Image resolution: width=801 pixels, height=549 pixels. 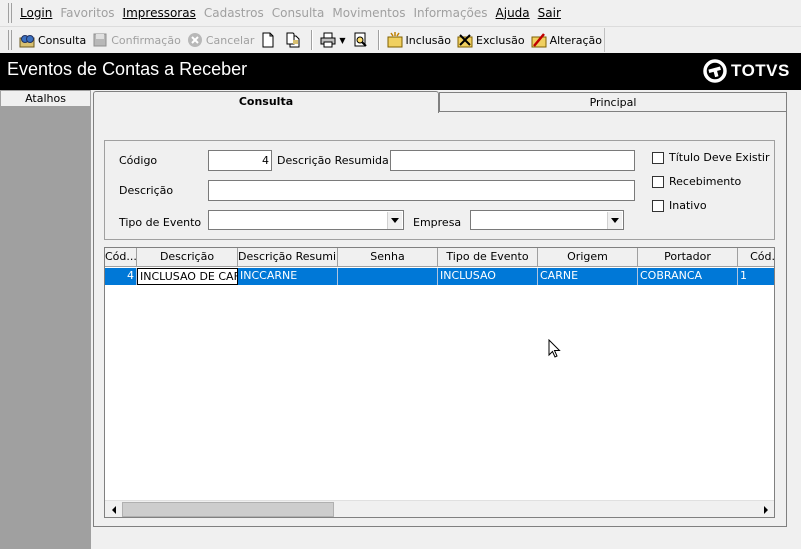 I want to click on titulo-deve-existir-label: Título Deve Existir, so click(x=719, y=157).